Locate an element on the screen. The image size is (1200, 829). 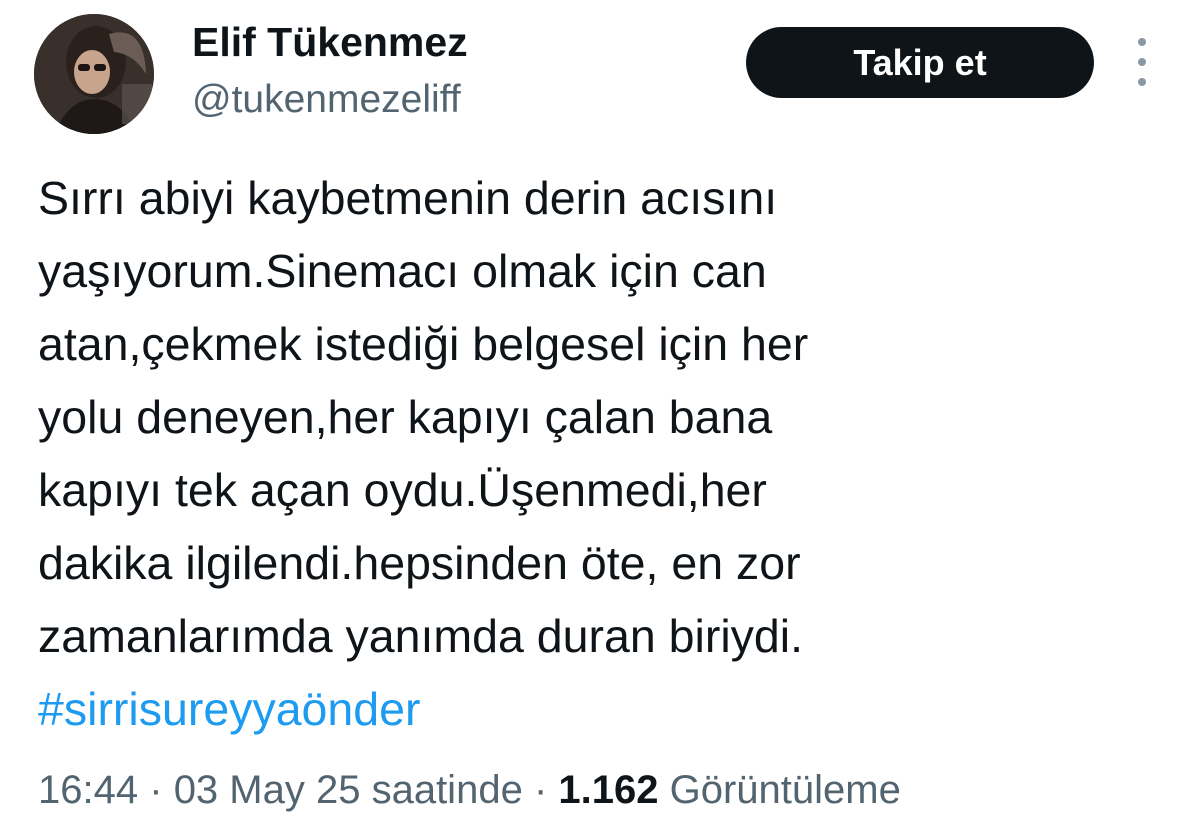
tweet-text-line: yolu deneyen,her kapıyı çalan bana is located at coordinates (405, 417).